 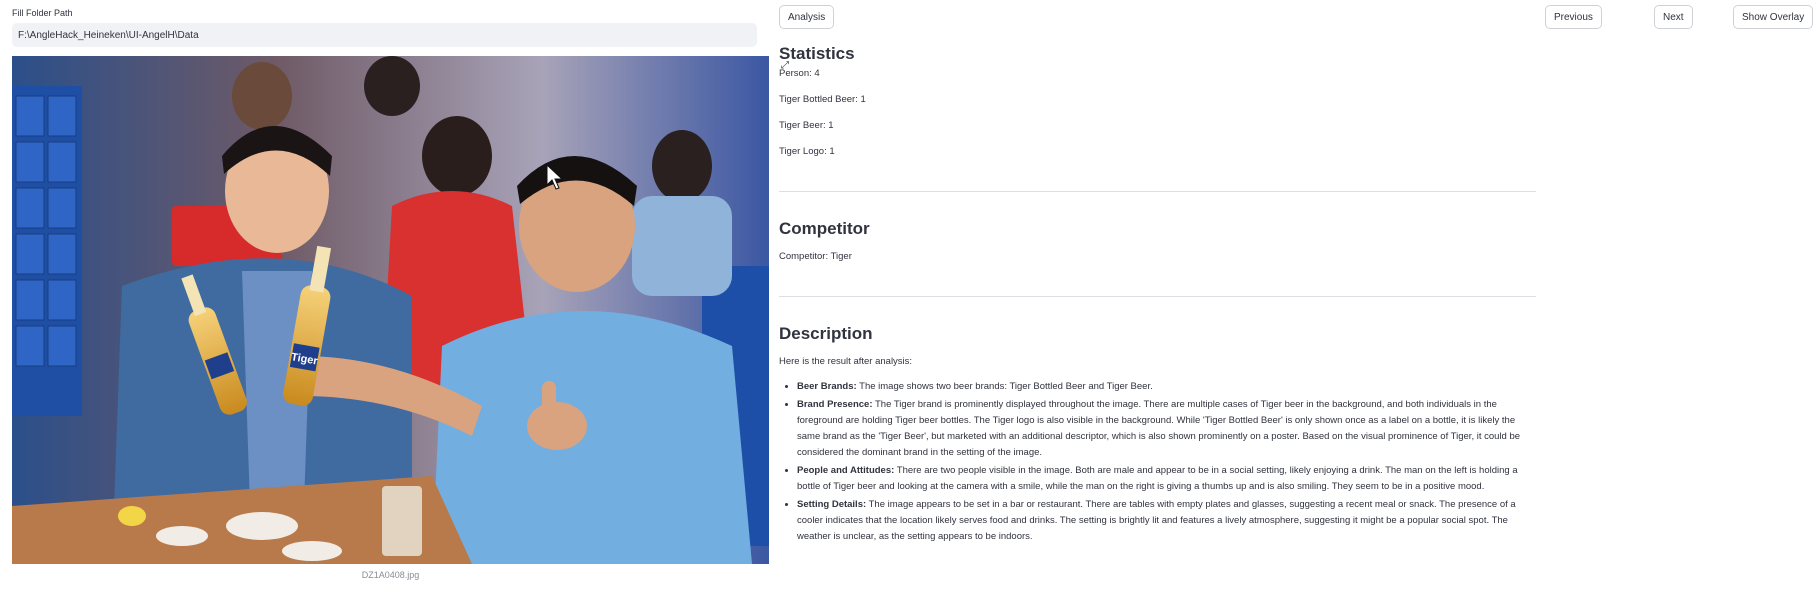 What do you see at coordinates (384, 35) in the screenshot?
I see `folder-path-input` at bounding box center [384, 35].